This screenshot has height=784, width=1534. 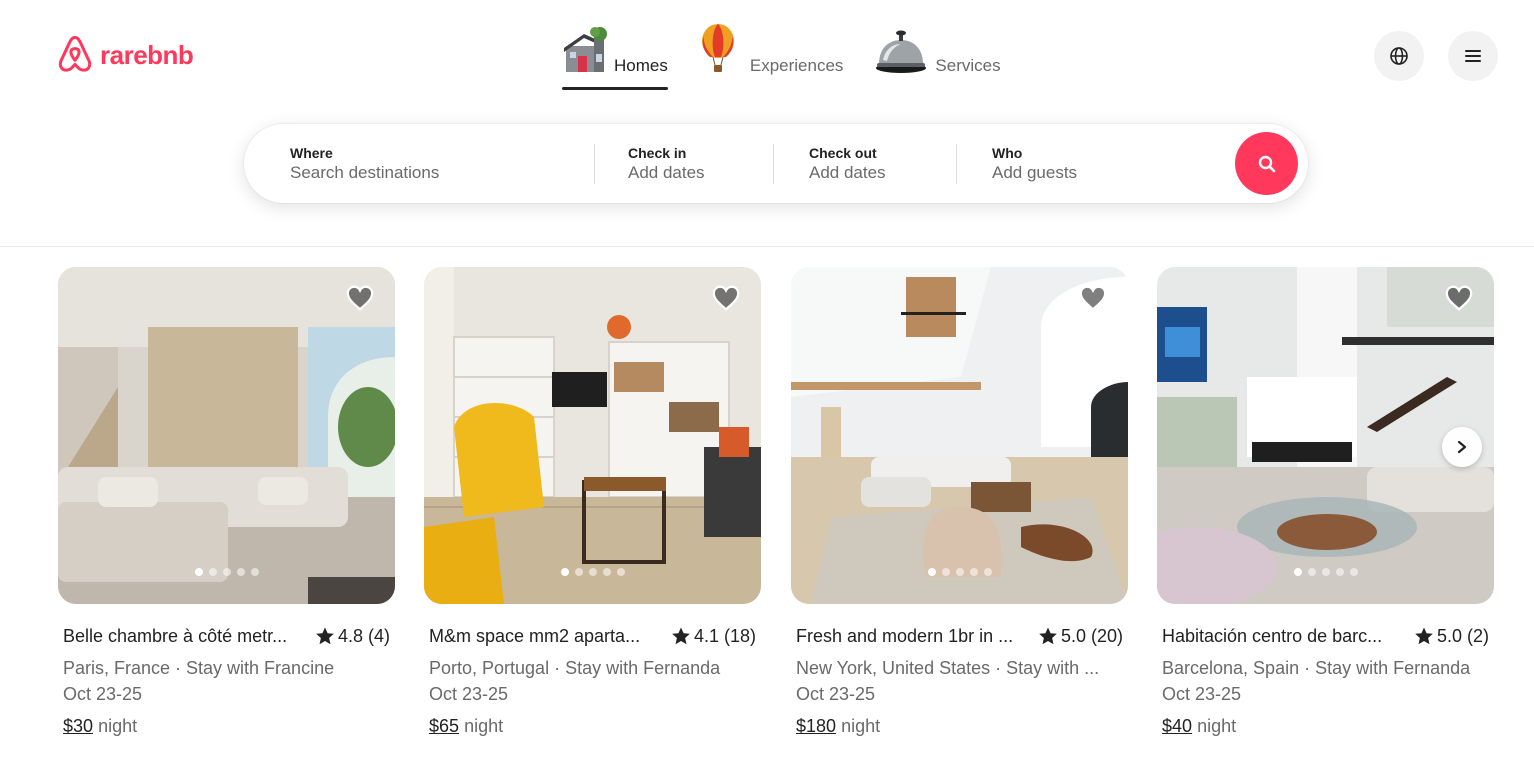 I want to click on where-label: Where, so click(x=311, y=152).